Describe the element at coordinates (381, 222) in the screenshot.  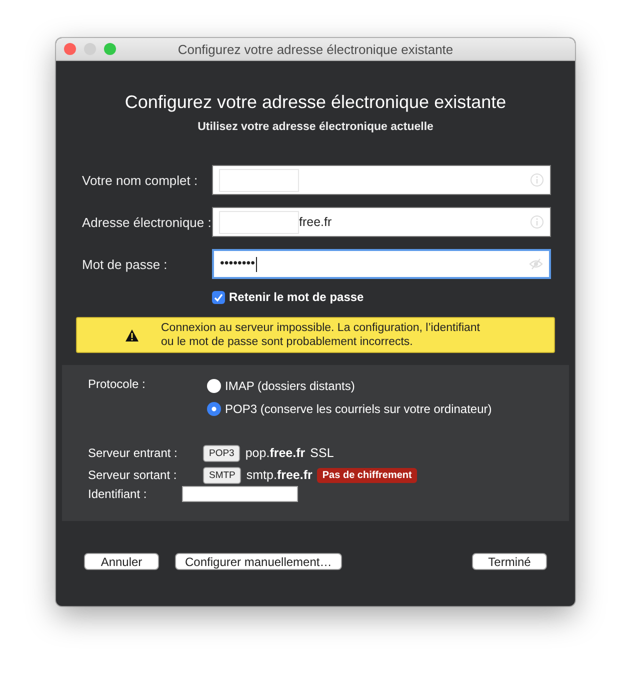
I see `input-field: free.fr` at that location.